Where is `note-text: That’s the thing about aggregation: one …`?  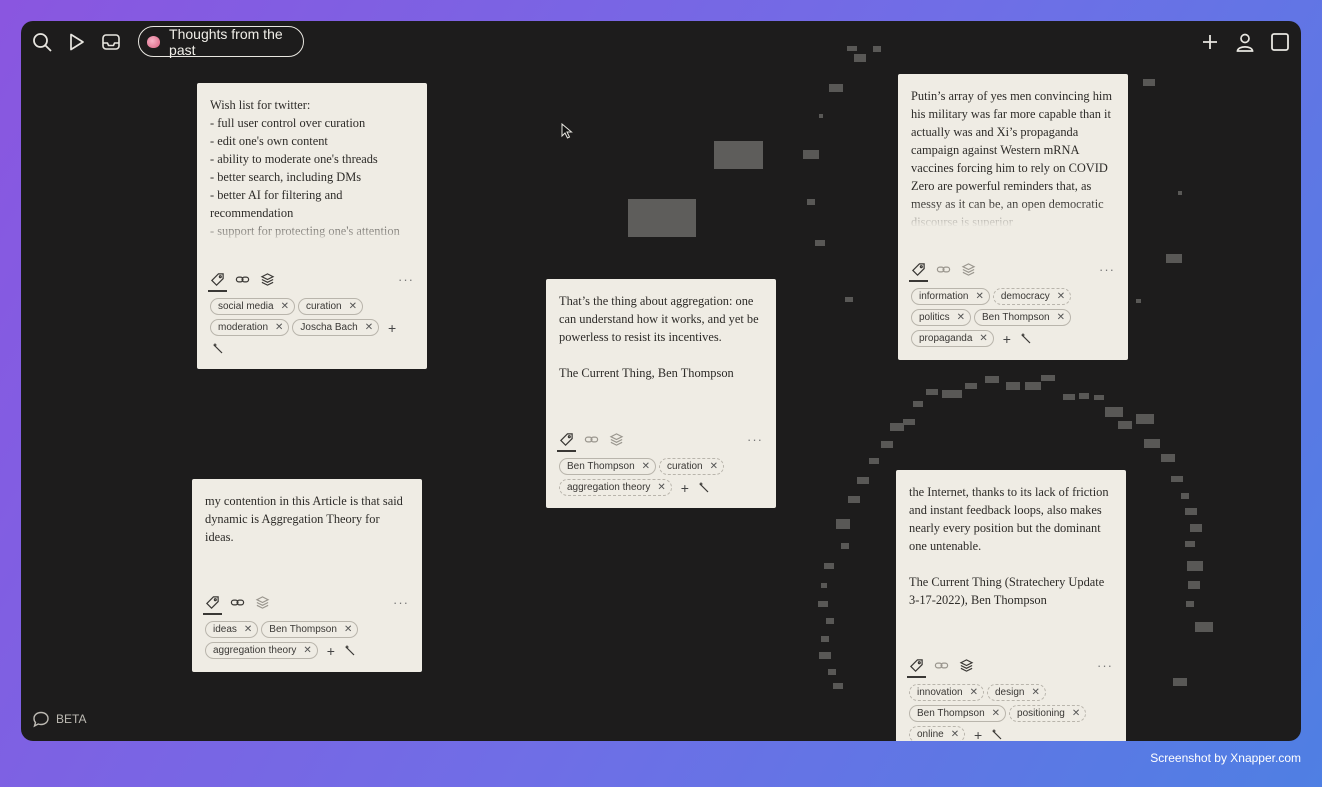
note-text: That’s the thing about aggregation: one … is located at coordinates (659, 337).